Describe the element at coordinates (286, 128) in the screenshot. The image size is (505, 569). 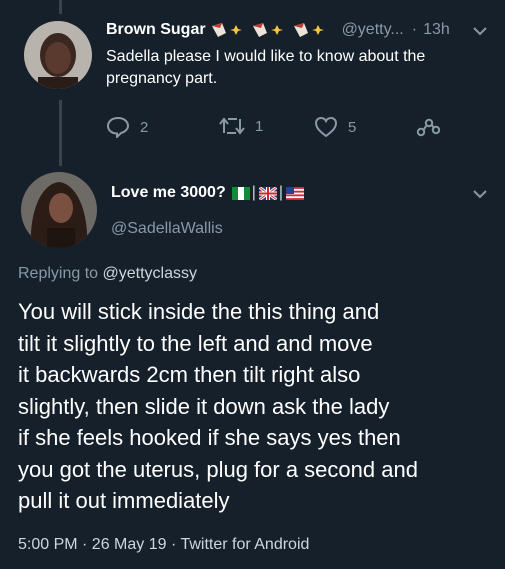
I see `tweet1-actions: 2 1 5` at that location.